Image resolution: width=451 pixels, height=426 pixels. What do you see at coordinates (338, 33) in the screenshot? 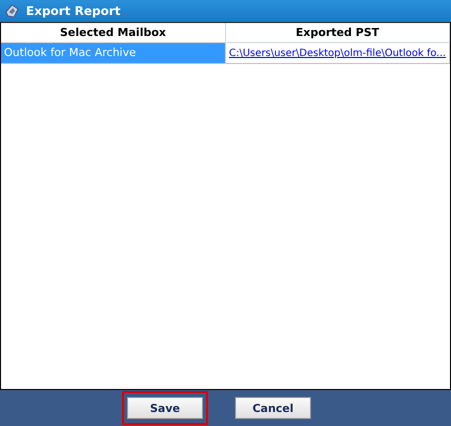
I see `column-header: Exported PST` at bounding box center [338, 33].